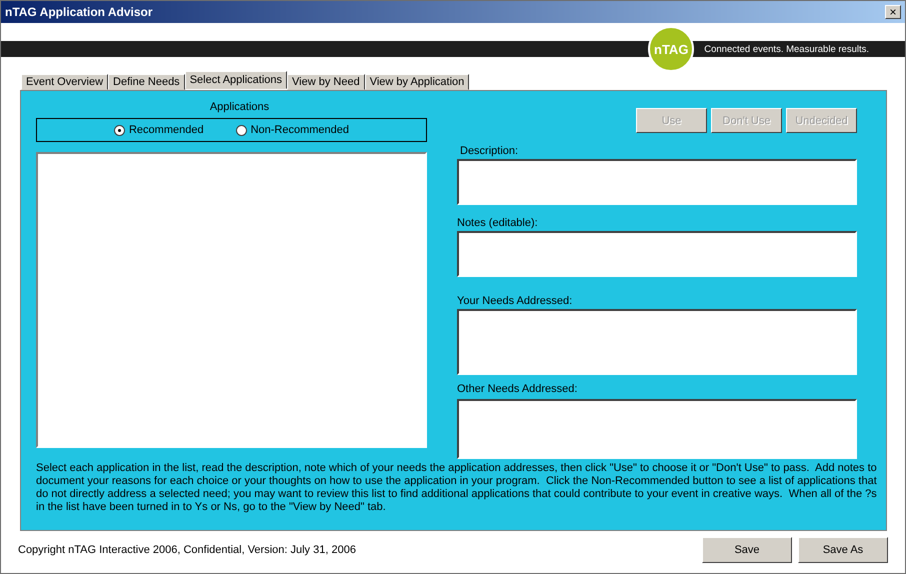 The image size is (906, 574). I want to click on tab: Event Overview, so click(64, 82).